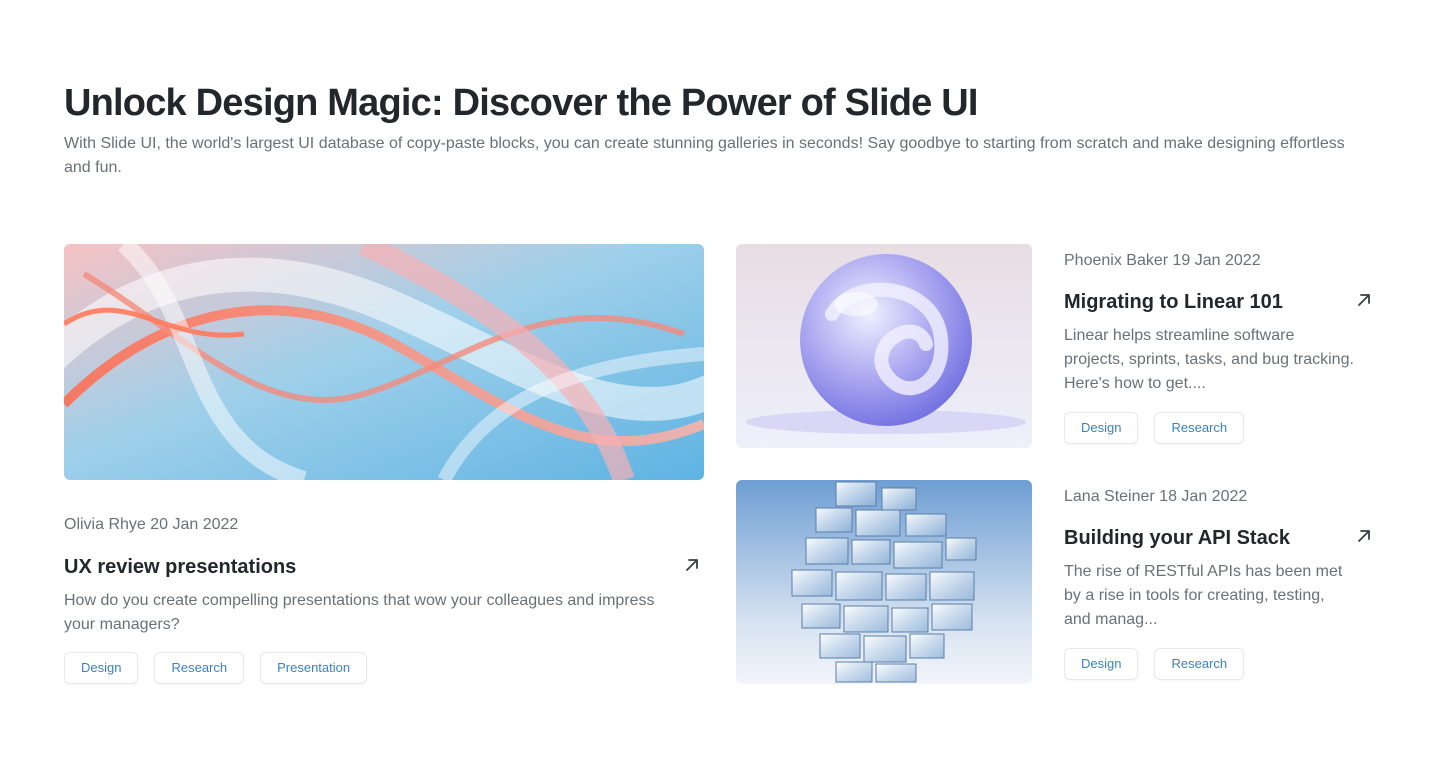 This screenshot has width=1440, height=764. I want to click on post-meta: Phoenix Baker 19 Jan 2022, so click(1162, 260).